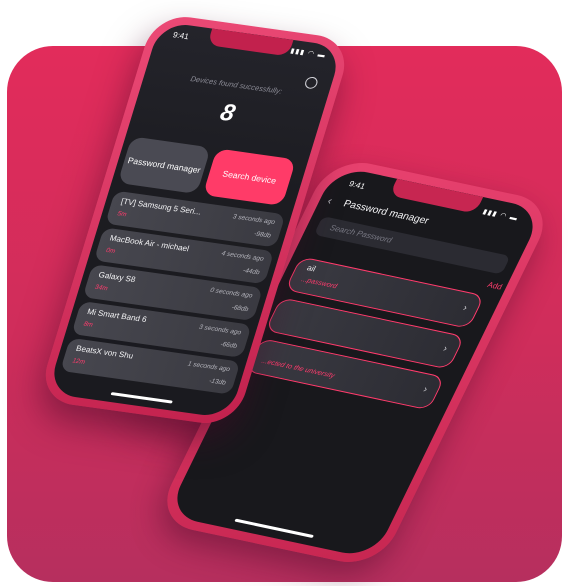 This screenshot has height=586, width=568. What do you see at coordinates (251, 272) in the screenshot?
I see `device-signal: -44db` at bounding box center [251, 272].